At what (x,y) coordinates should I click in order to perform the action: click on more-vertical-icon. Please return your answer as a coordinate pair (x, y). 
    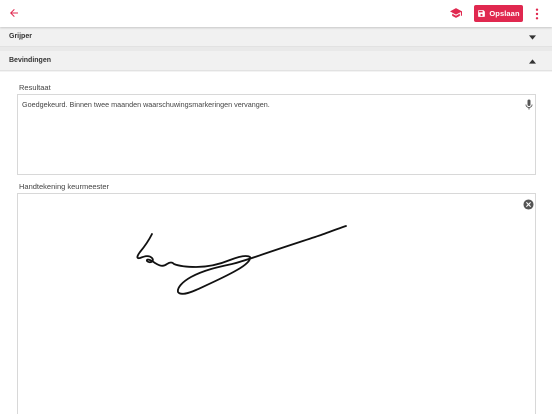
    Looking at the image, I should click on (537, 13).